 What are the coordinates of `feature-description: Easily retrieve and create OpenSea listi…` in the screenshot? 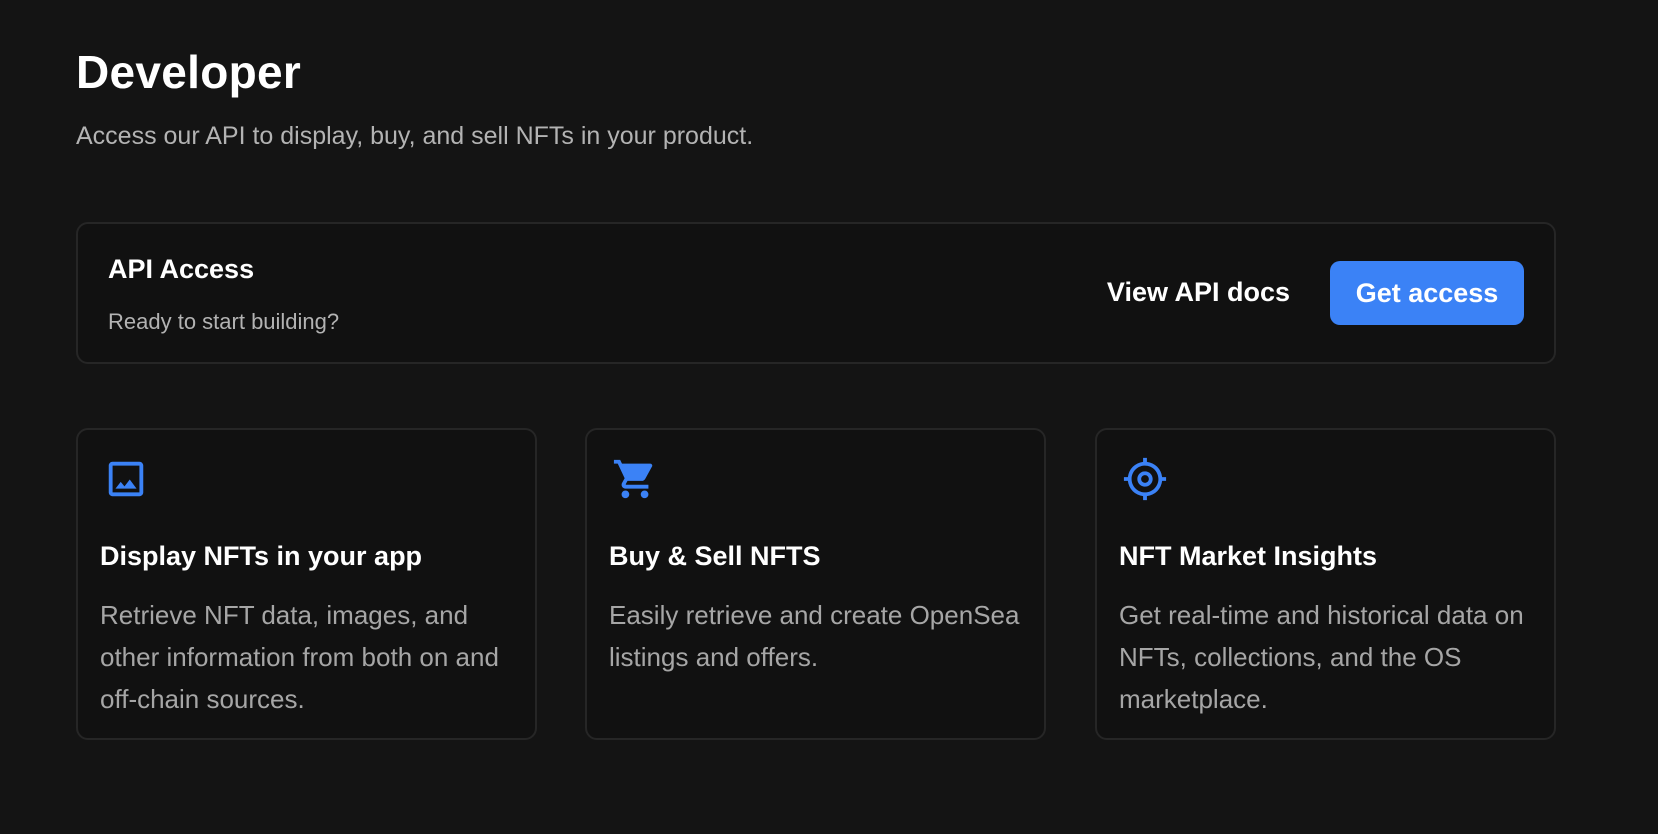 It's located at (814, 636).